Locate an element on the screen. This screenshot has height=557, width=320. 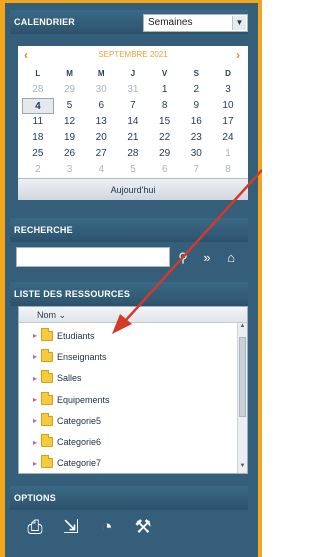
day-cell: 9 is located at coordinates (196, 106).